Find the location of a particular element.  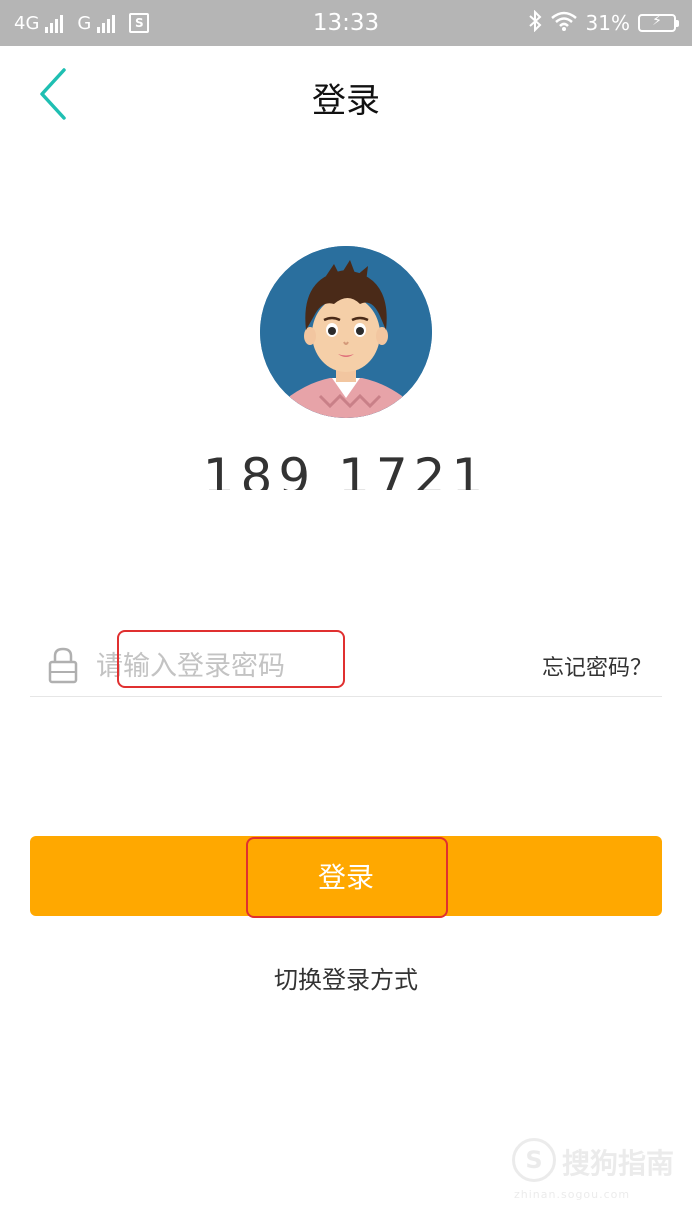

password-input is located at coordinates (261, 666).